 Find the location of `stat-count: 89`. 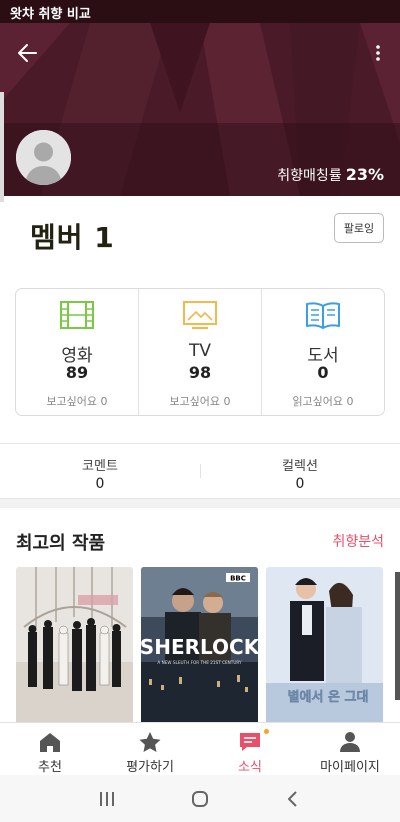

stat-count: 89 is located at coordinates (77, 372).